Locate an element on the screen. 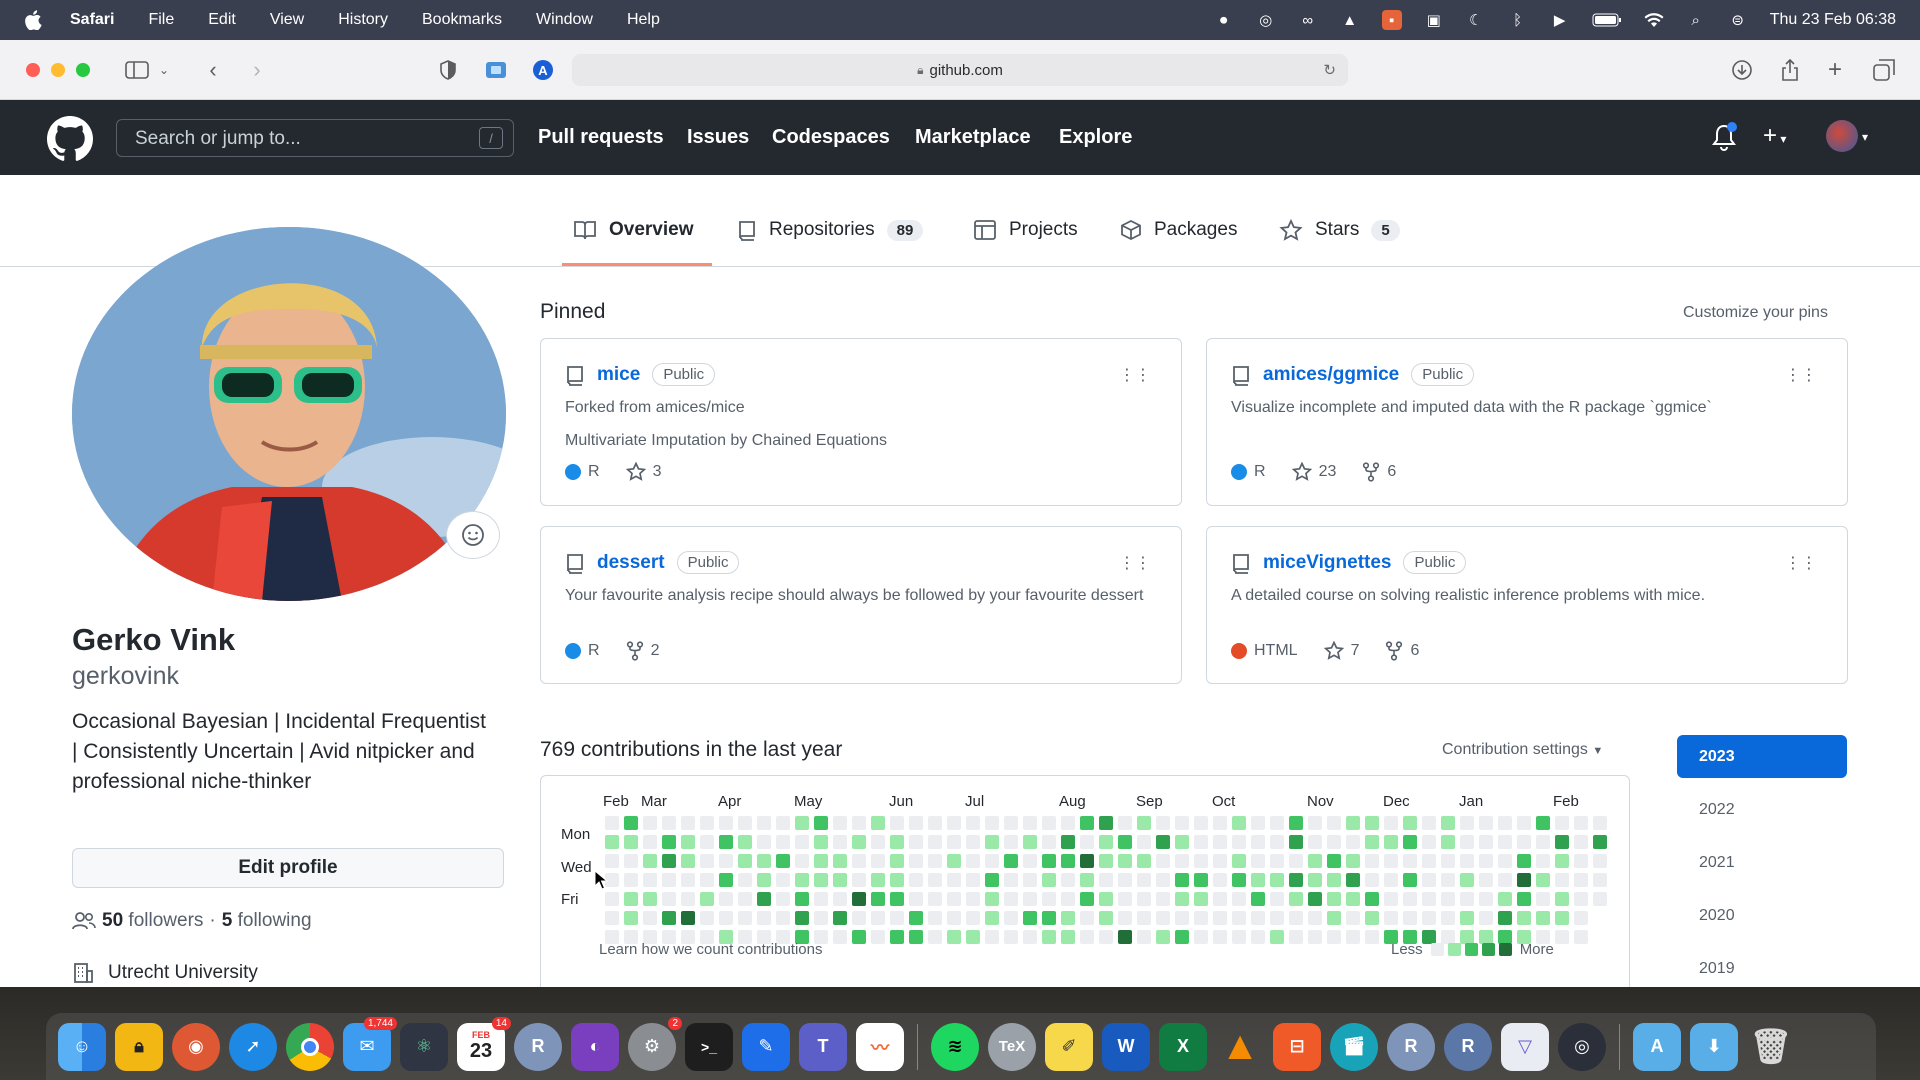  r-app-icon: R is located at coordinates (1411, 1046).